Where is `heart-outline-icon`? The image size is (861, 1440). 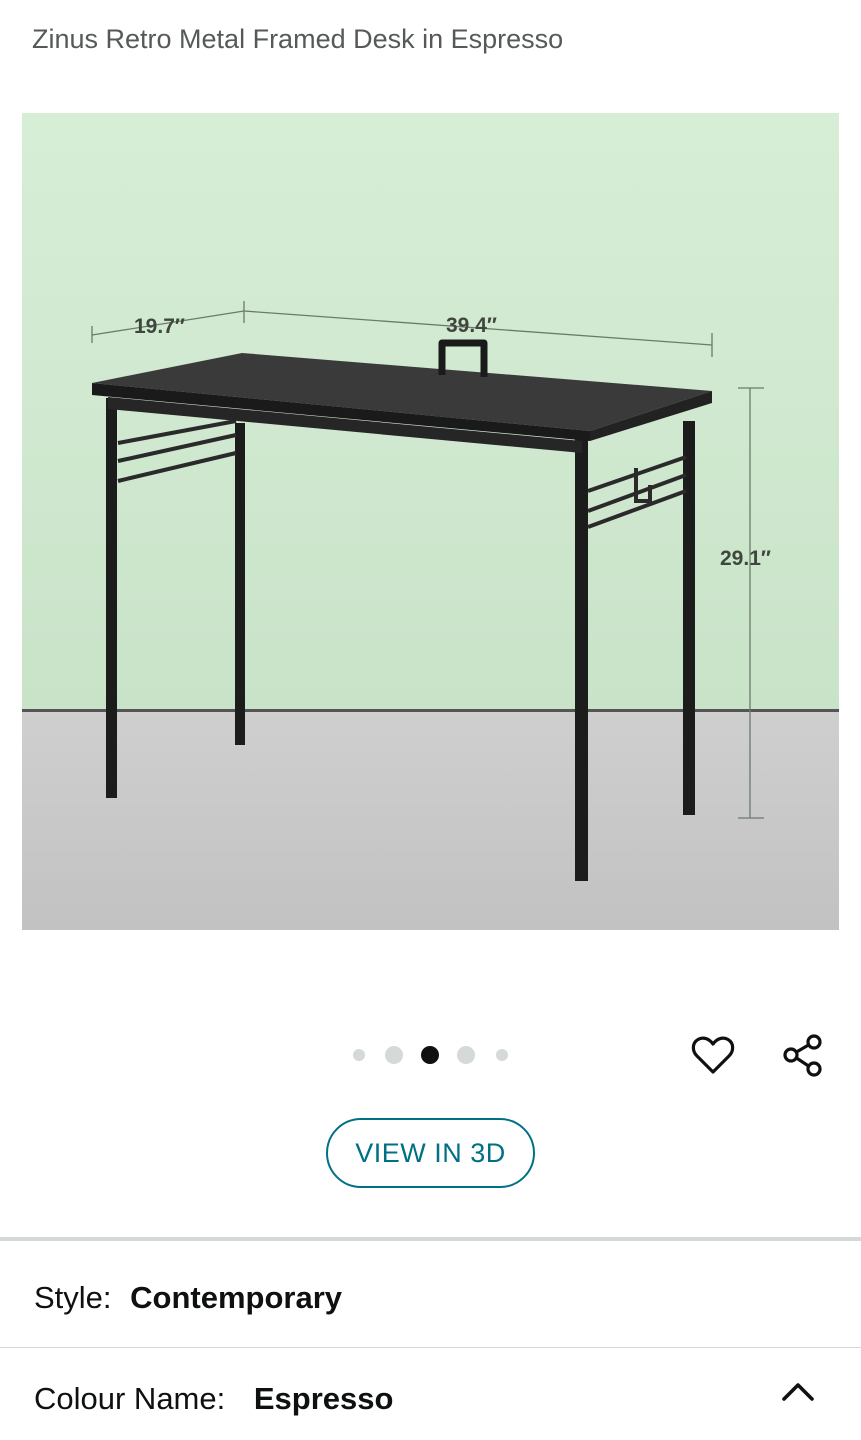
heart-outline-icon is located at coordinates (713, 1055).